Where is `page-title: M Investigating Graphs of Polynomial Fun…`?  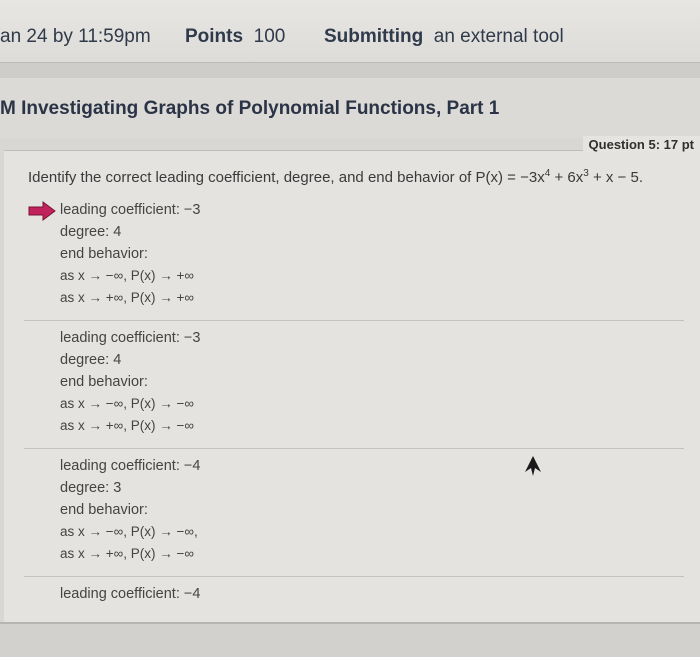
page-title: M Investigating Graphs of Polynomial Fun… is located at coordinates (250, 108).